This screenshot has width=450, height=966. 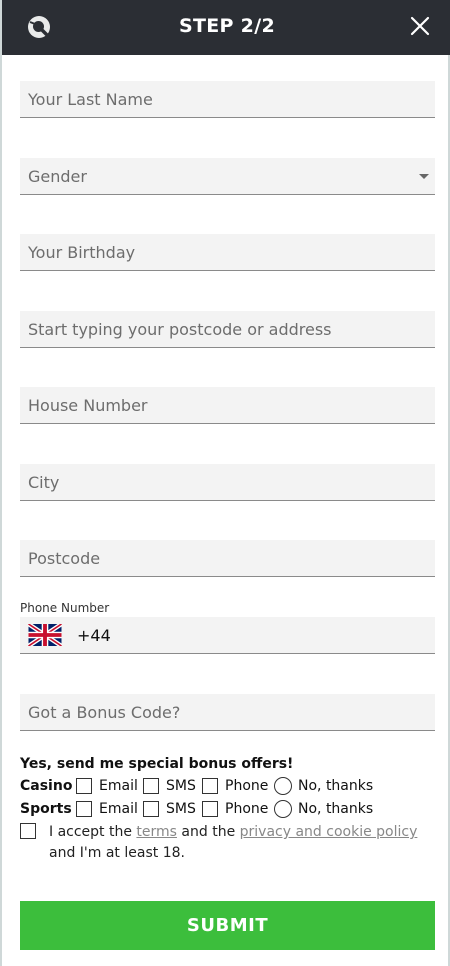 What do you see at coordinates (420, 26) in the screenshot?
I see `close-icon` at bounding box center [420, 26].